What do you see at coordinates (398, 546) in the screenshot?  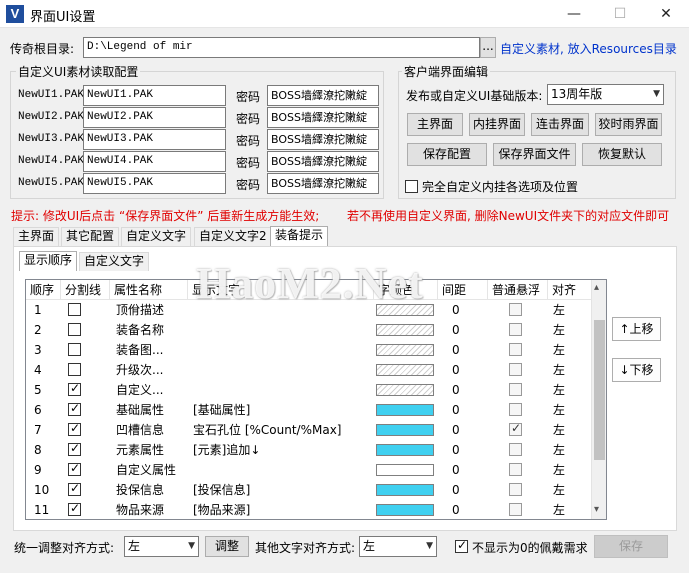 I see `other-align-select: 左 ▼` at bounding box center [398, 546].